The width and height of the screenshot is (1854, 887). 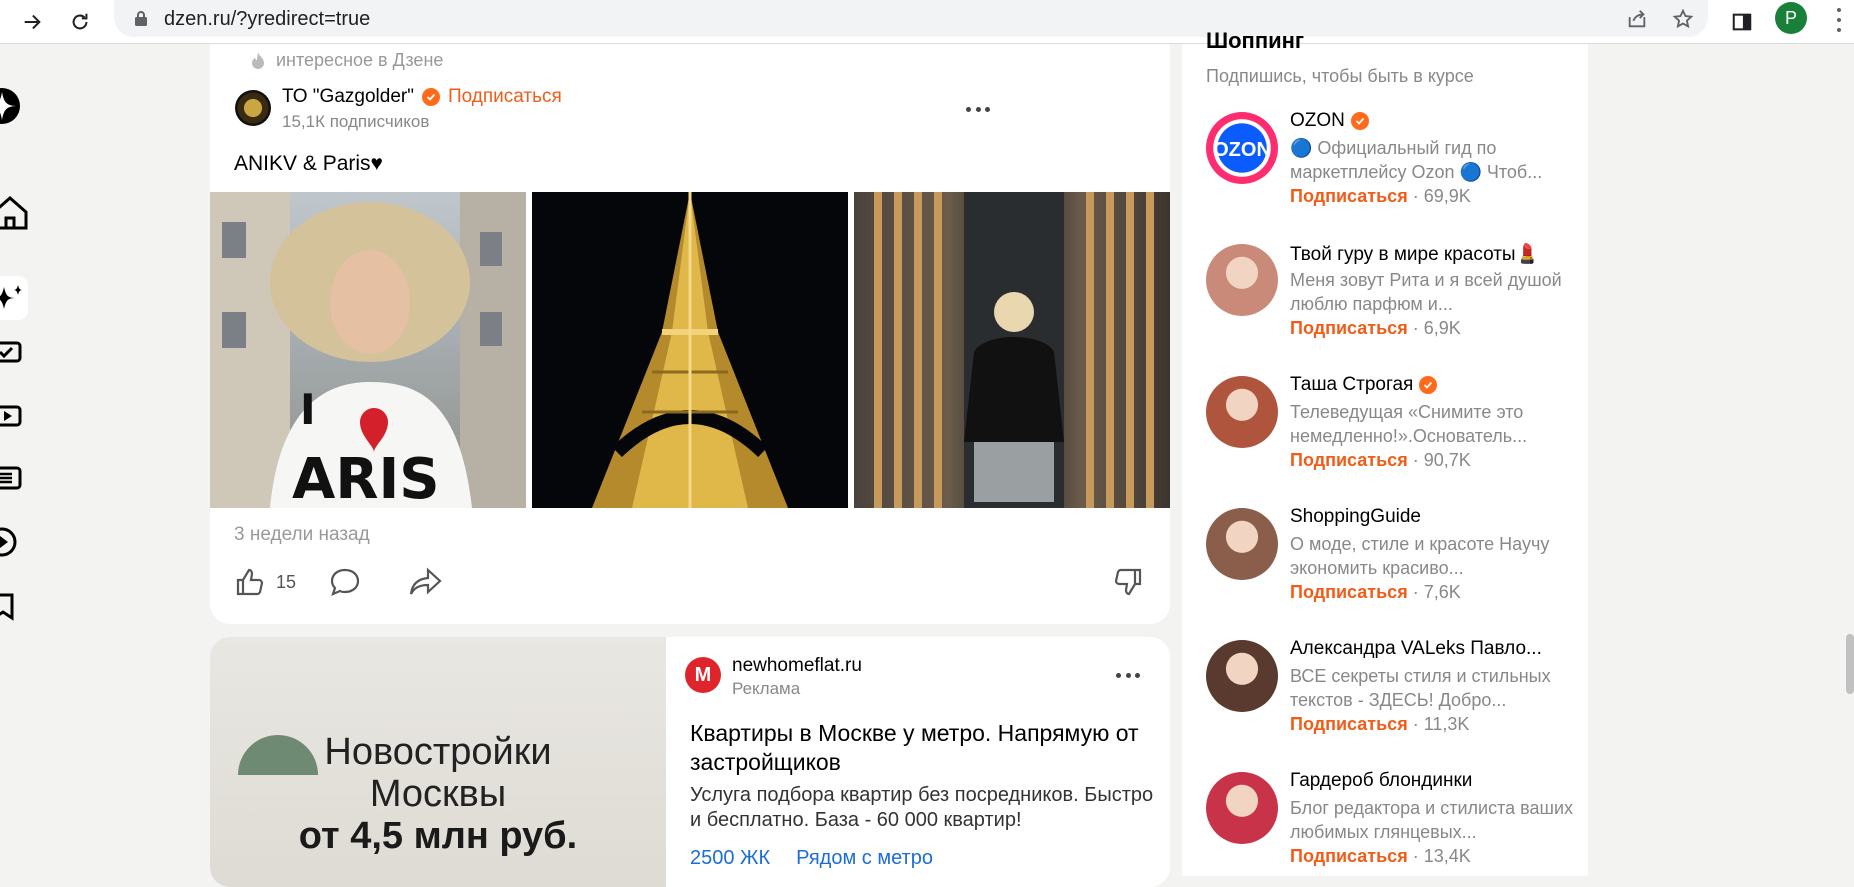 What do you see at coordinates (797, 666) in the screenshot?
I see `advertiser-name: newhomeflat.ru` at bounding box center [797, 666].